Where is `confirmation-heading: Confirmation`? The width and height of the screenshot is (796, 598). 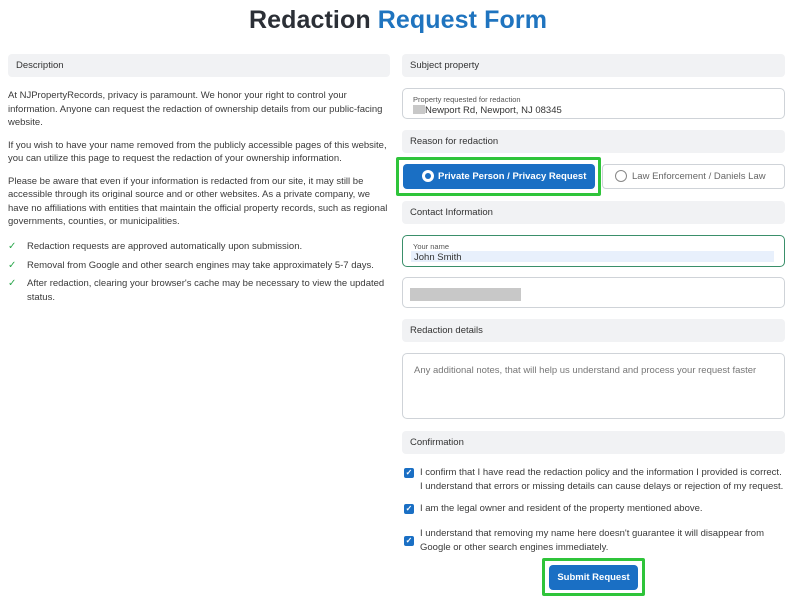
confirmation-heading: Confirmation is located at coordinates (593, 442).